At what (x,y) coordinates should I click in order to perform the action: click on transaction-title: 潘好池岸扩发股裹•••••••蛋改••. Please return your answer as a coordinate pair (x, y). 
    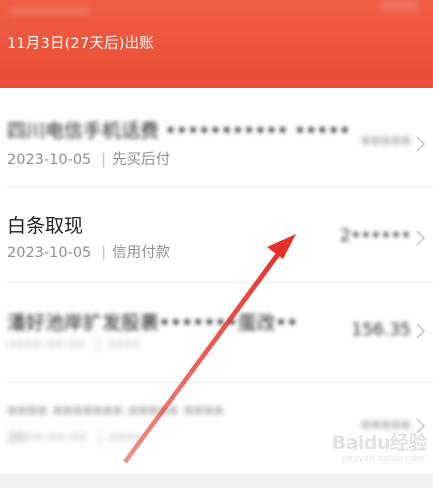
    Looking at the image, I should click on (152, 323).